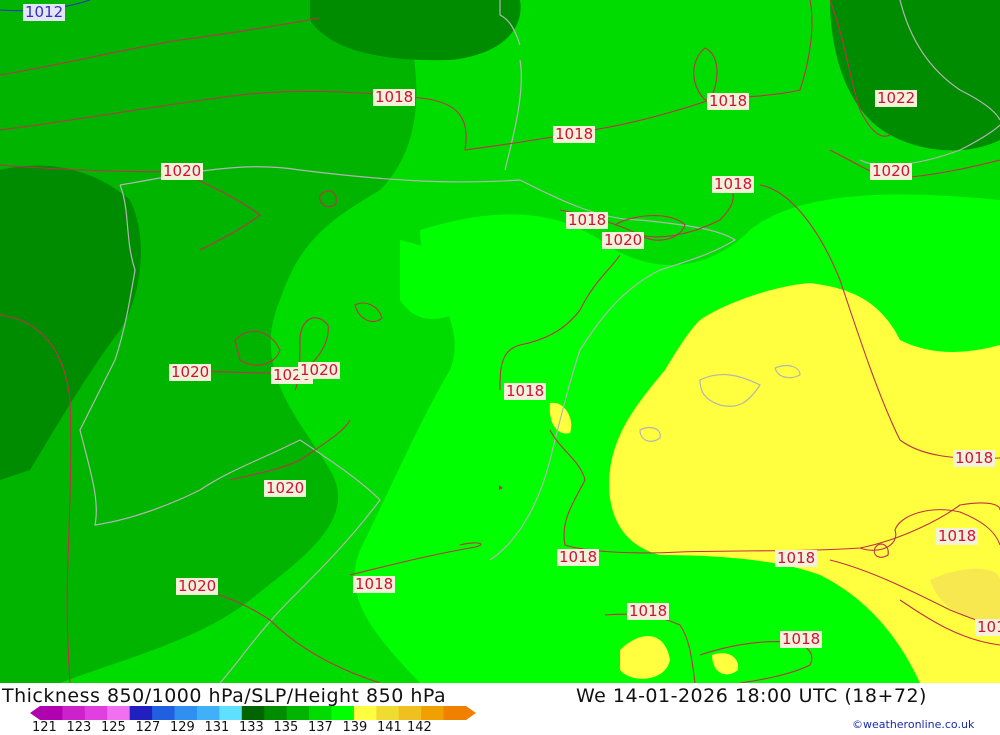  Describe the element at coordinates (44, 12) in the screenshot. I see `isobar-label: 1012` at that location.